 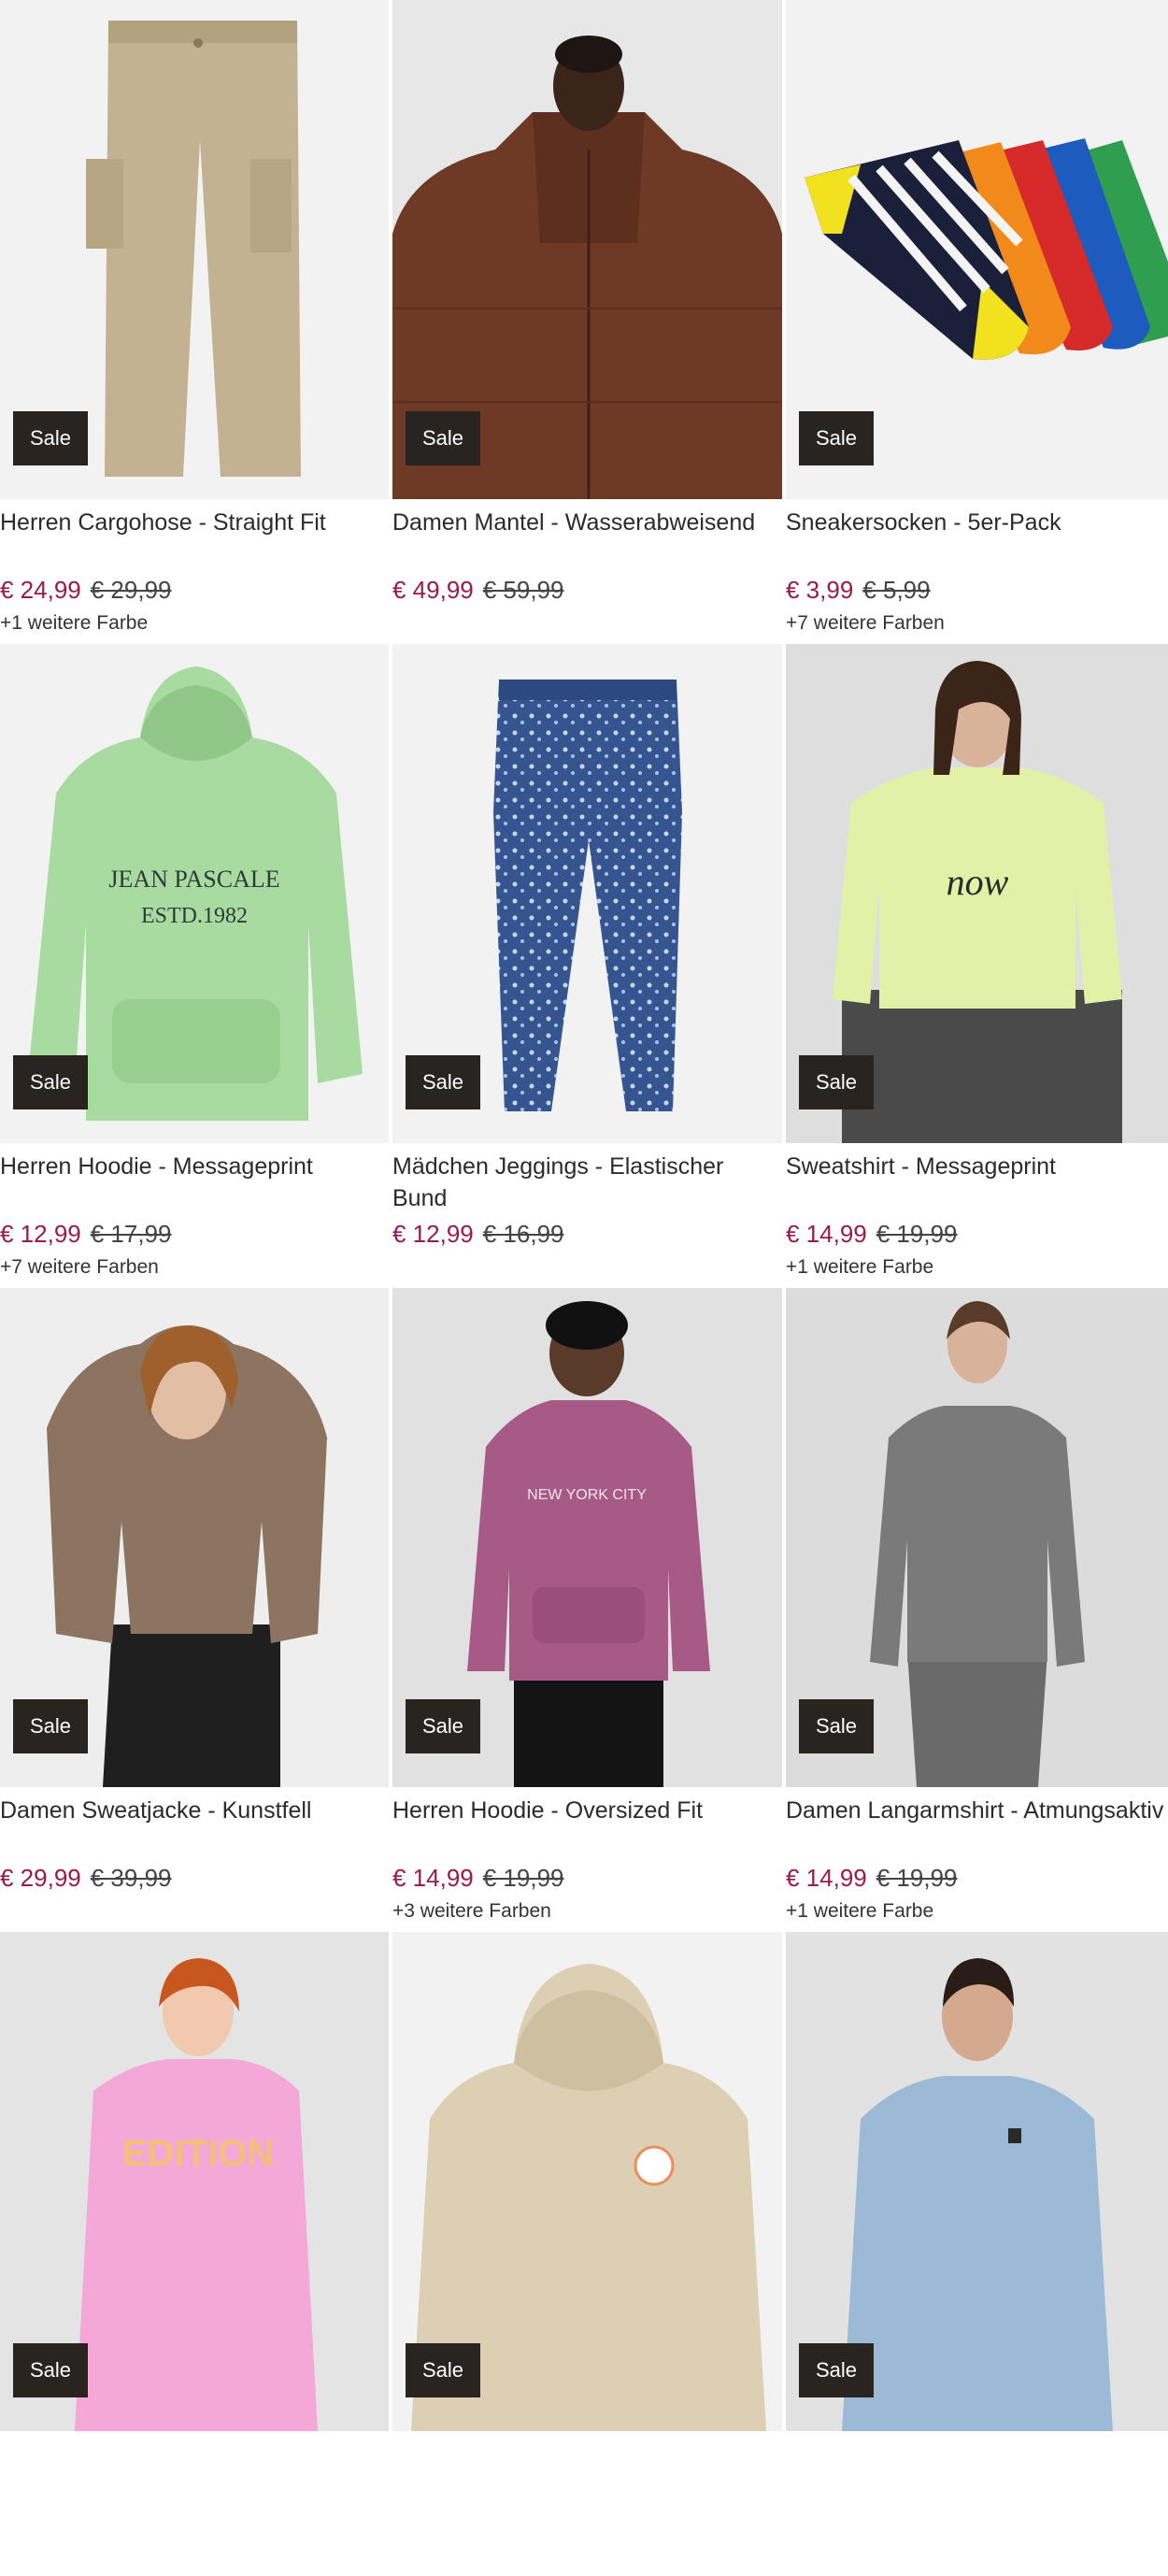 I want to click on original-price: € 29,99, so click(x=131, y=590).